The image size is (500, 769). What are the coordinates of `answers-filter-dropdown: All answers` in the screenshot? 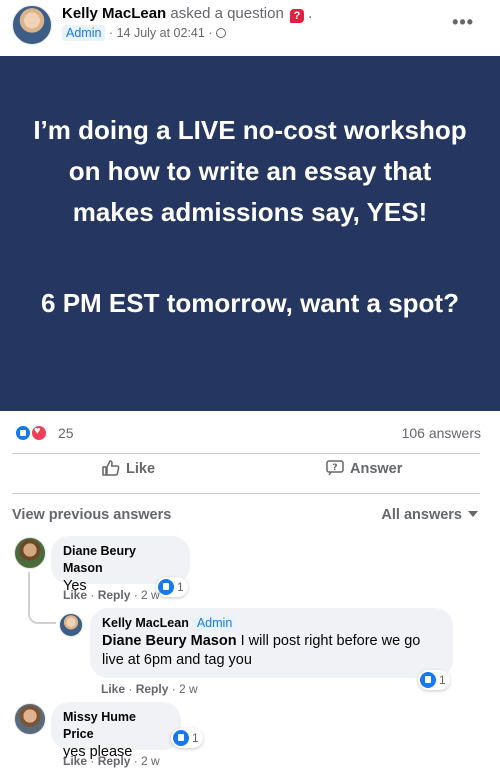 It's located at (429, 515).